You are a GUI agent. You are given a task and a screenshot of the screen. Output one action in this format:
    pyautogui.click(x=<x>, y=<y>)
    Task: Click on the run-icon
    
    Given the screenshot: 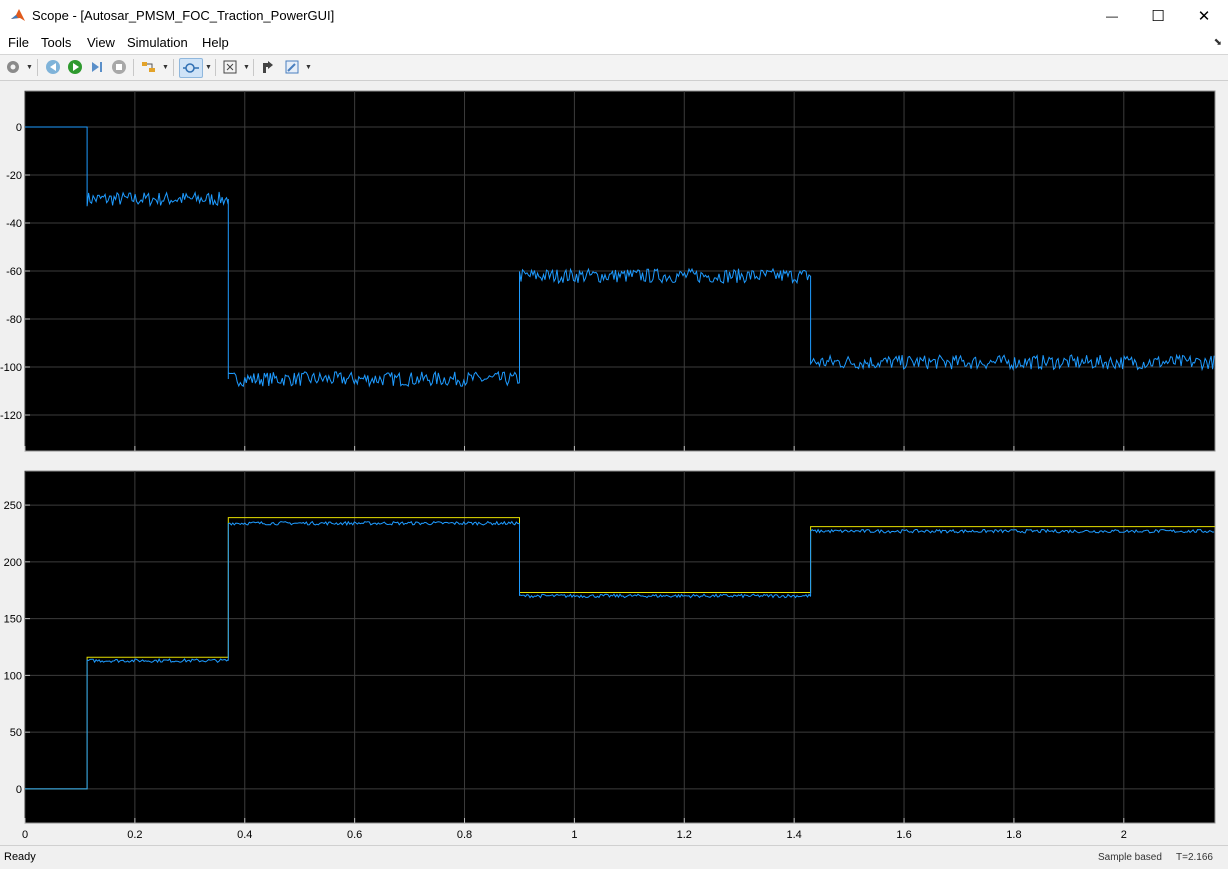 What is the action you would take?
    pyautogui.click(x=75, y=67)
    